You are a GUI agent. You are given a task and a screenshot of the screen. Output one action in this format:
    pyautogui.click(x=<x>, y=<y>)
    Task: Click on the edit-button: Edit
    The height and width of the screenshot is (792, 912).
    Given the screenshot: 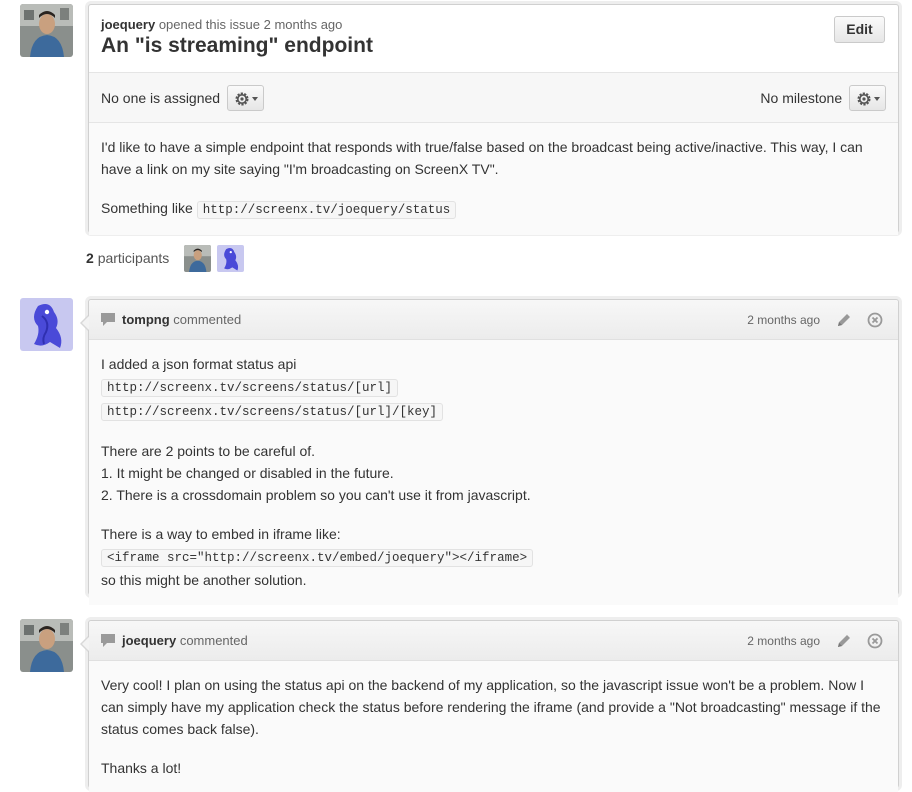 What is the action you would take?
    pyautogui.click(x=859, y=29)
    